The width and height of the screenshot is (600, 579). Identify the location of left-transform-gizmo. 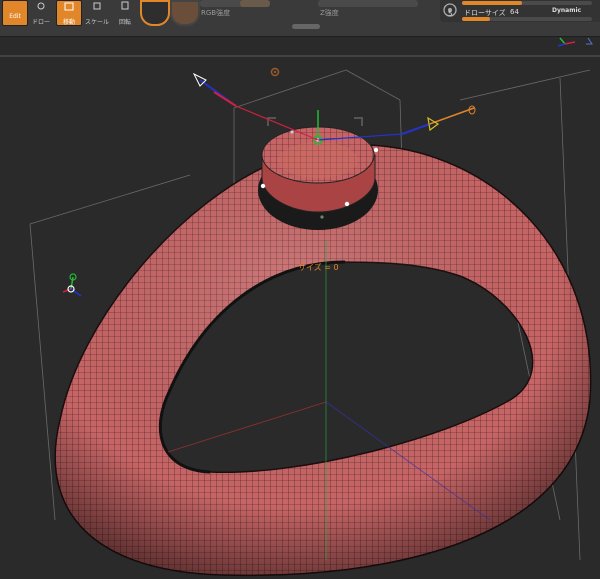
(72, 285).